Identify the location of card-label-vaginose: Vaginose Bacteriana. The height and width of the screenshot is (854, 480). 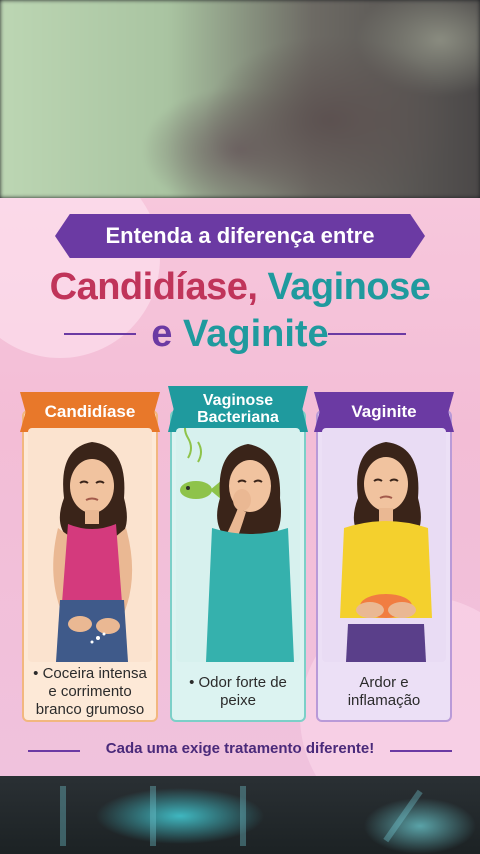
(238, 409).